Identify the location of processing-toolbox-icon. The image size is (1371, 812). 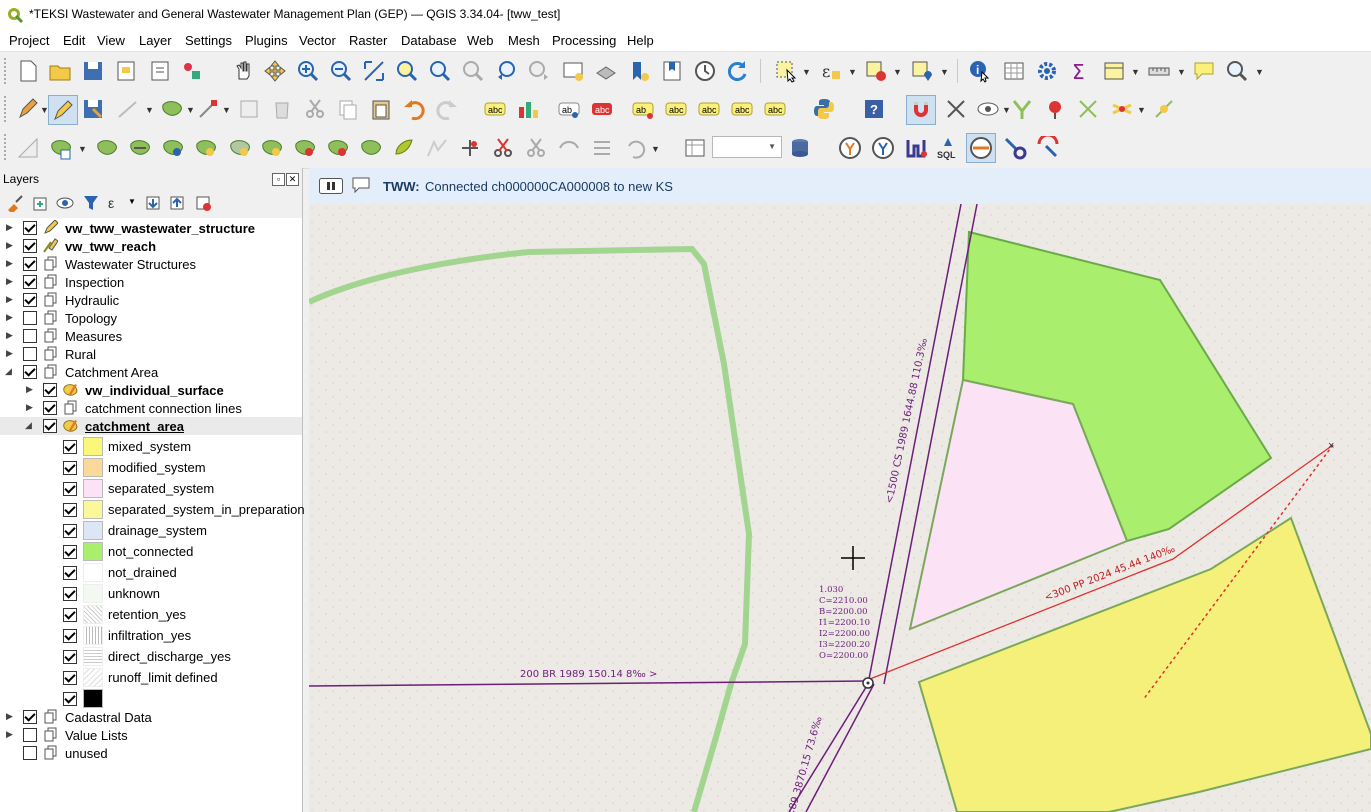
(1047, 71).